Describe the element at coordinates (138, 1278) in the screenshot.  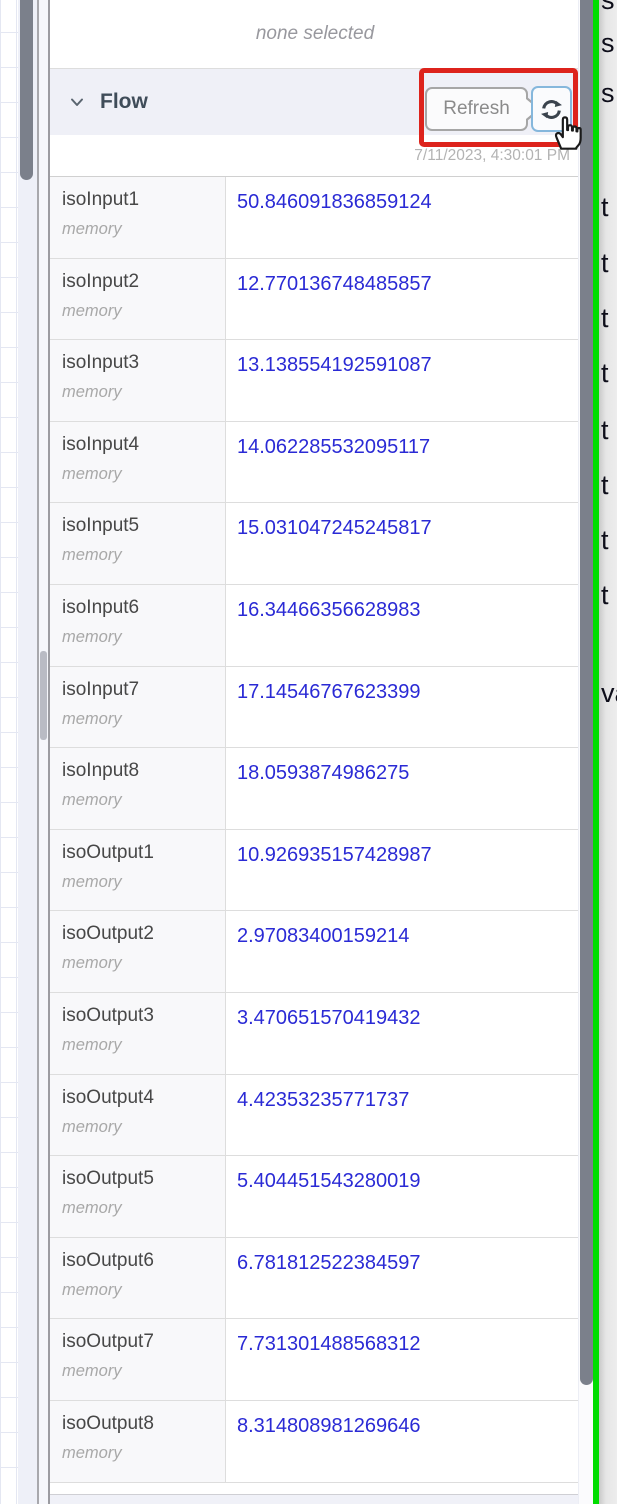
I see `context-key-cell: isoOutput6 memory` at that location.